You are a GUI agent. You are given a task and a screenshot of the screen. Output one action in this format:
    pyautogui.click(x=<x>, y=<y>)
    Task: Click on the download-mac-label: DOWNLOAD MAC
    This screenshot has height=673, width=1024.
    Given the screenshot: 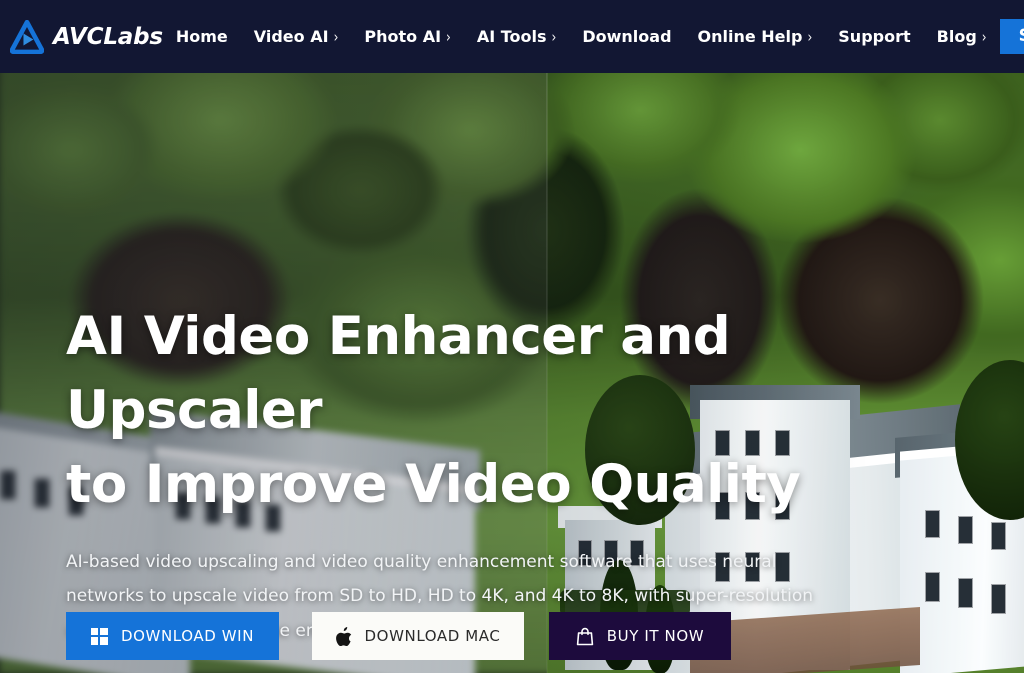 What is the action you would take?
    pyautogui.click(x=432, y=636)
    